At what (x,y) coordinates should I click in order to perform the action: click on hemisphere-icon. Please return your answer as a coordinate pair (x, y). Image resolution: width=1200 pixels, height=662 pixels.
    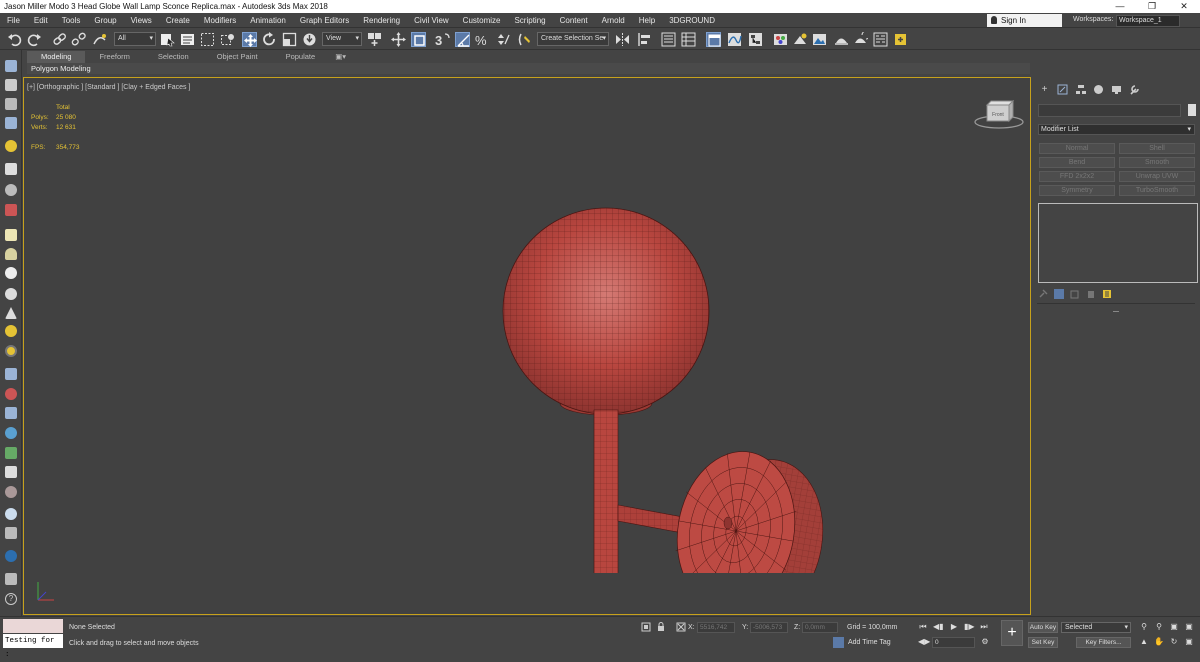
    Looking at the image, I should click on (11, 254).